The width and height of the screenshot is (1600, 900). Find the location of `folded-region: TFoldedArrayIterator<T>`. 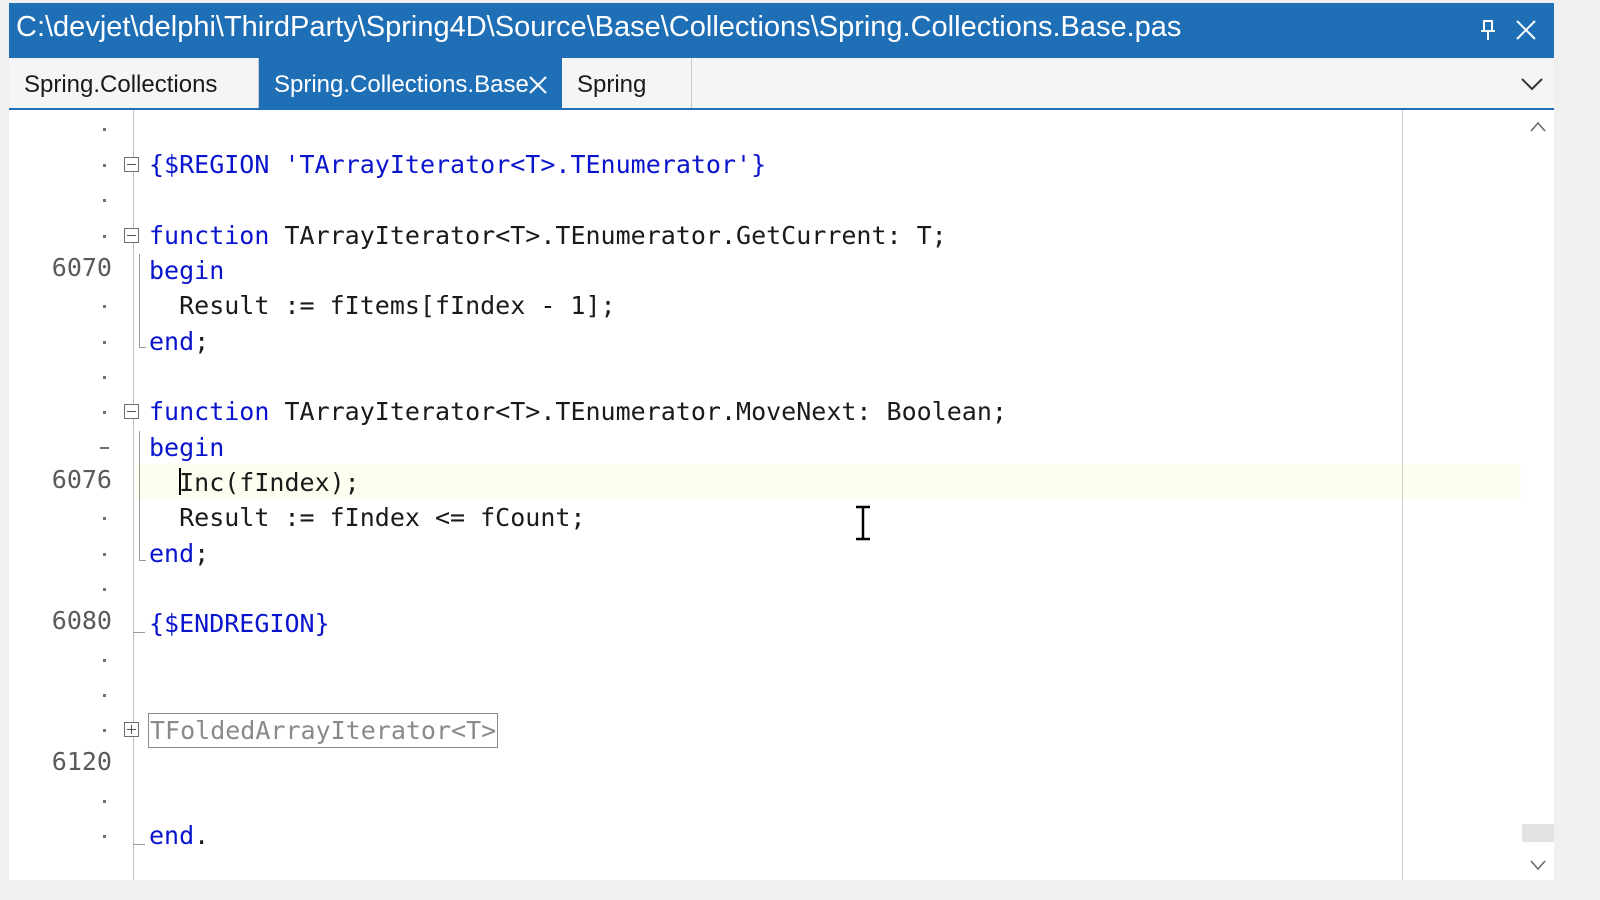

folded-region: TFoldedArrayIterator<T> is located at coordinates (323, 730).